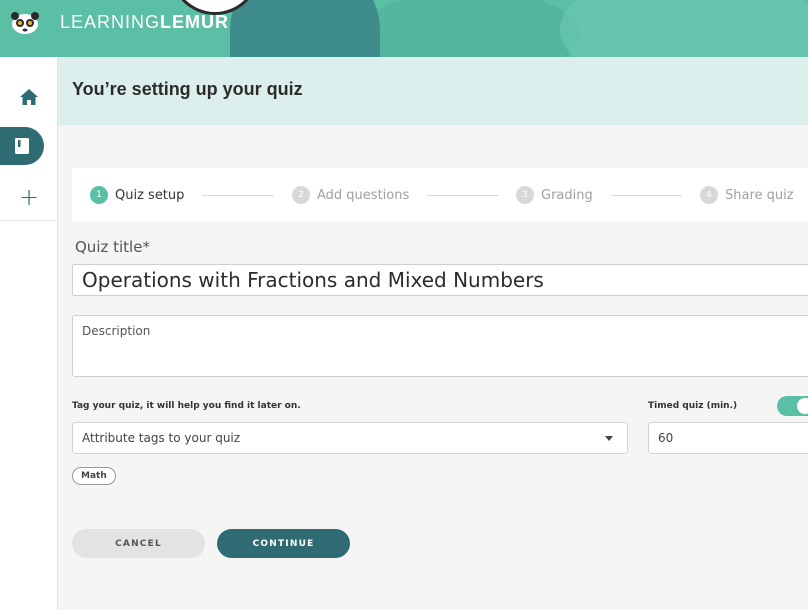 The height and width of the screenshot is (610, 808). What do you see at coordinates (25, 23) in the screenshot?
I see `lemur-logo-icon` at bounding box center [25, 23].